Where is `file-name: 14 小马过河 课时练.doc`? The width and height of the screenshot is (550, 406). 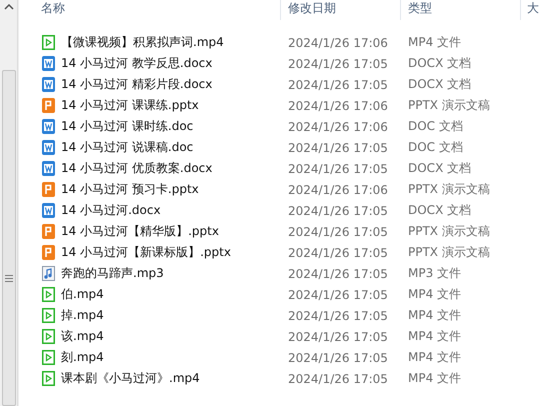
file-name: 14 小马过河 课时练.doc is located at coordinates (127, 126).